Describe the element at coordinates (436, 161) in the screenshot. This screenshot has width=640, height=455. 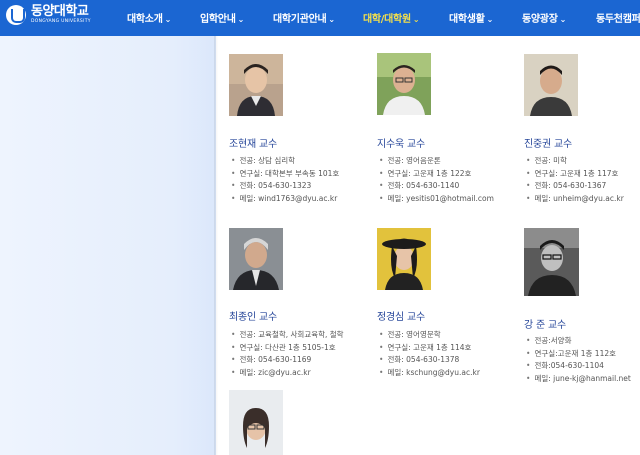
I see `professor-major: 전공: 영어음운론` at that location.